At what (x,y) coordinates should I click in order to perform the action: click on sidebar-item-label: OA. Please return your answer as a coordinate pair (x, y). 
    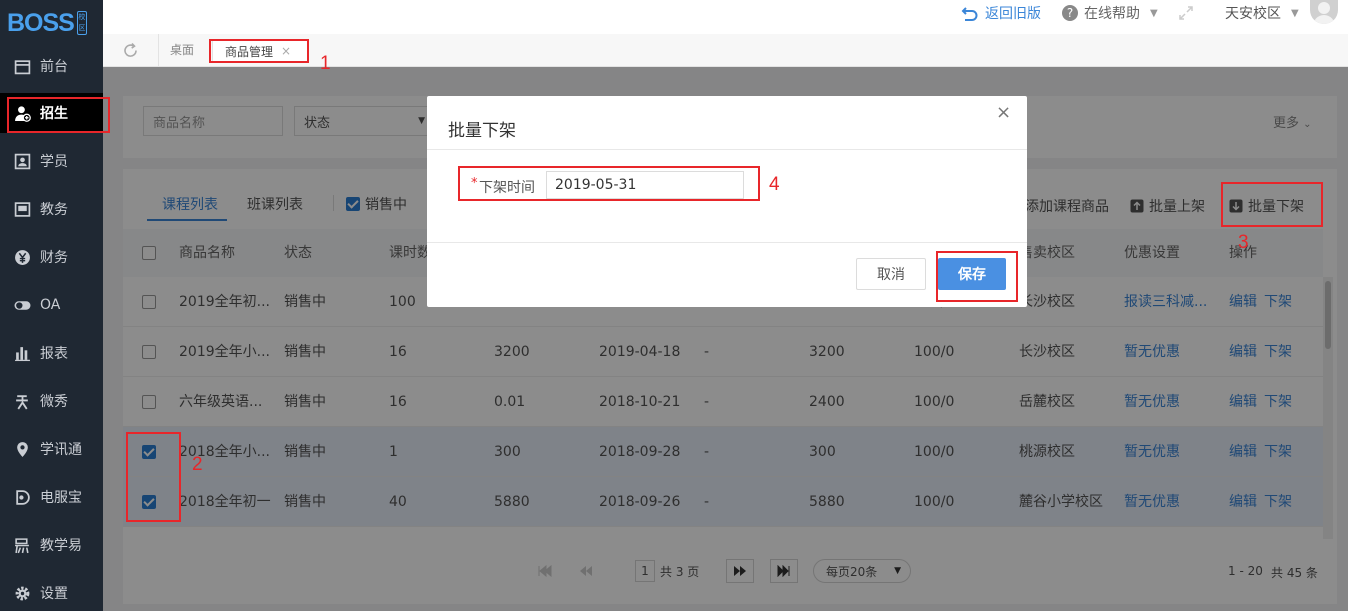
    Looking at the image, I should click on (50, 305).